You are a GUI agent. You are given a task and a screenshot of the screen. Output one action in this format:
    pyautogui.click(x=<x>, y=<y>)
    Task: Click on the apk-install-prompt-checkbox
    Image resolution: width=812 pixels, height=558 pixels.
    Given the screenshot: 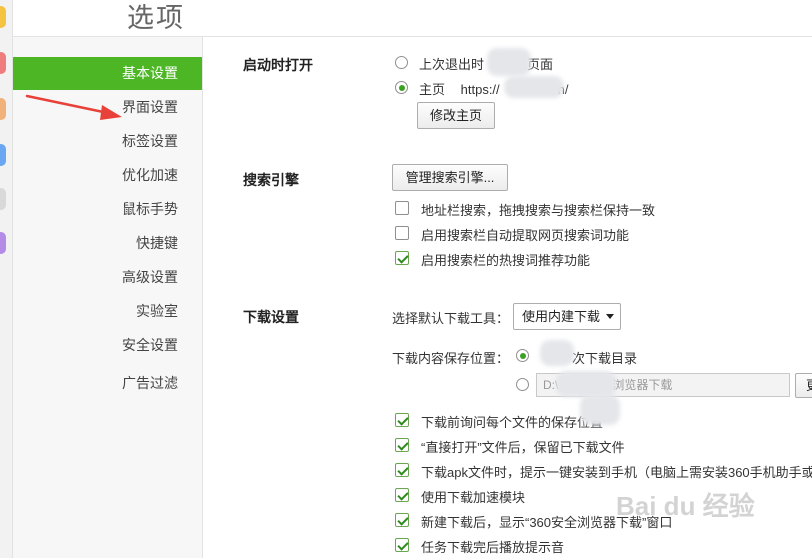 What is the action you would take?
    pyautogui.click(x=402, y=470)
    